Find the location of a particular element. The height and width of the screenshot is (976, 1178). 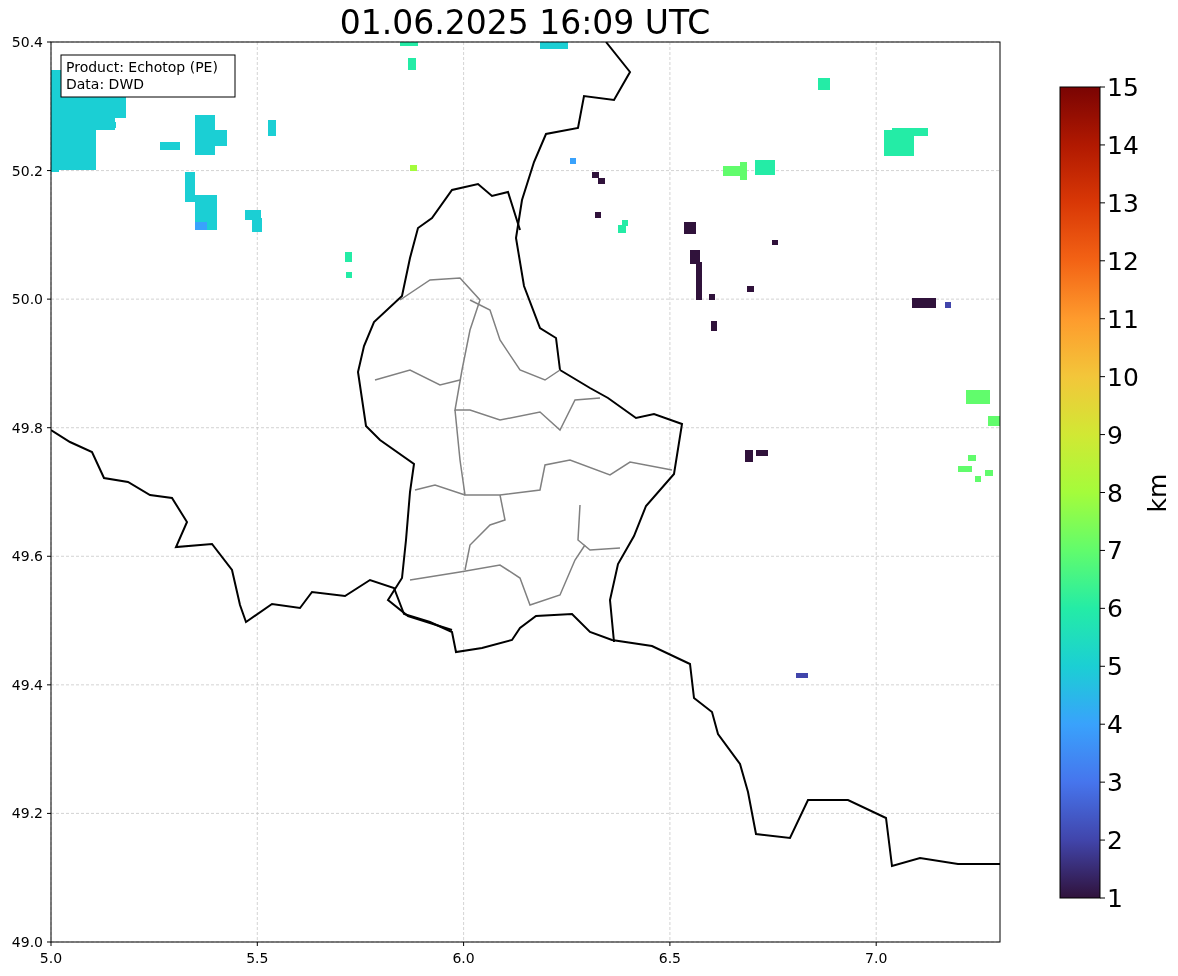

colorbar-tick-label: 6 is located at coordinates (1115, 609).